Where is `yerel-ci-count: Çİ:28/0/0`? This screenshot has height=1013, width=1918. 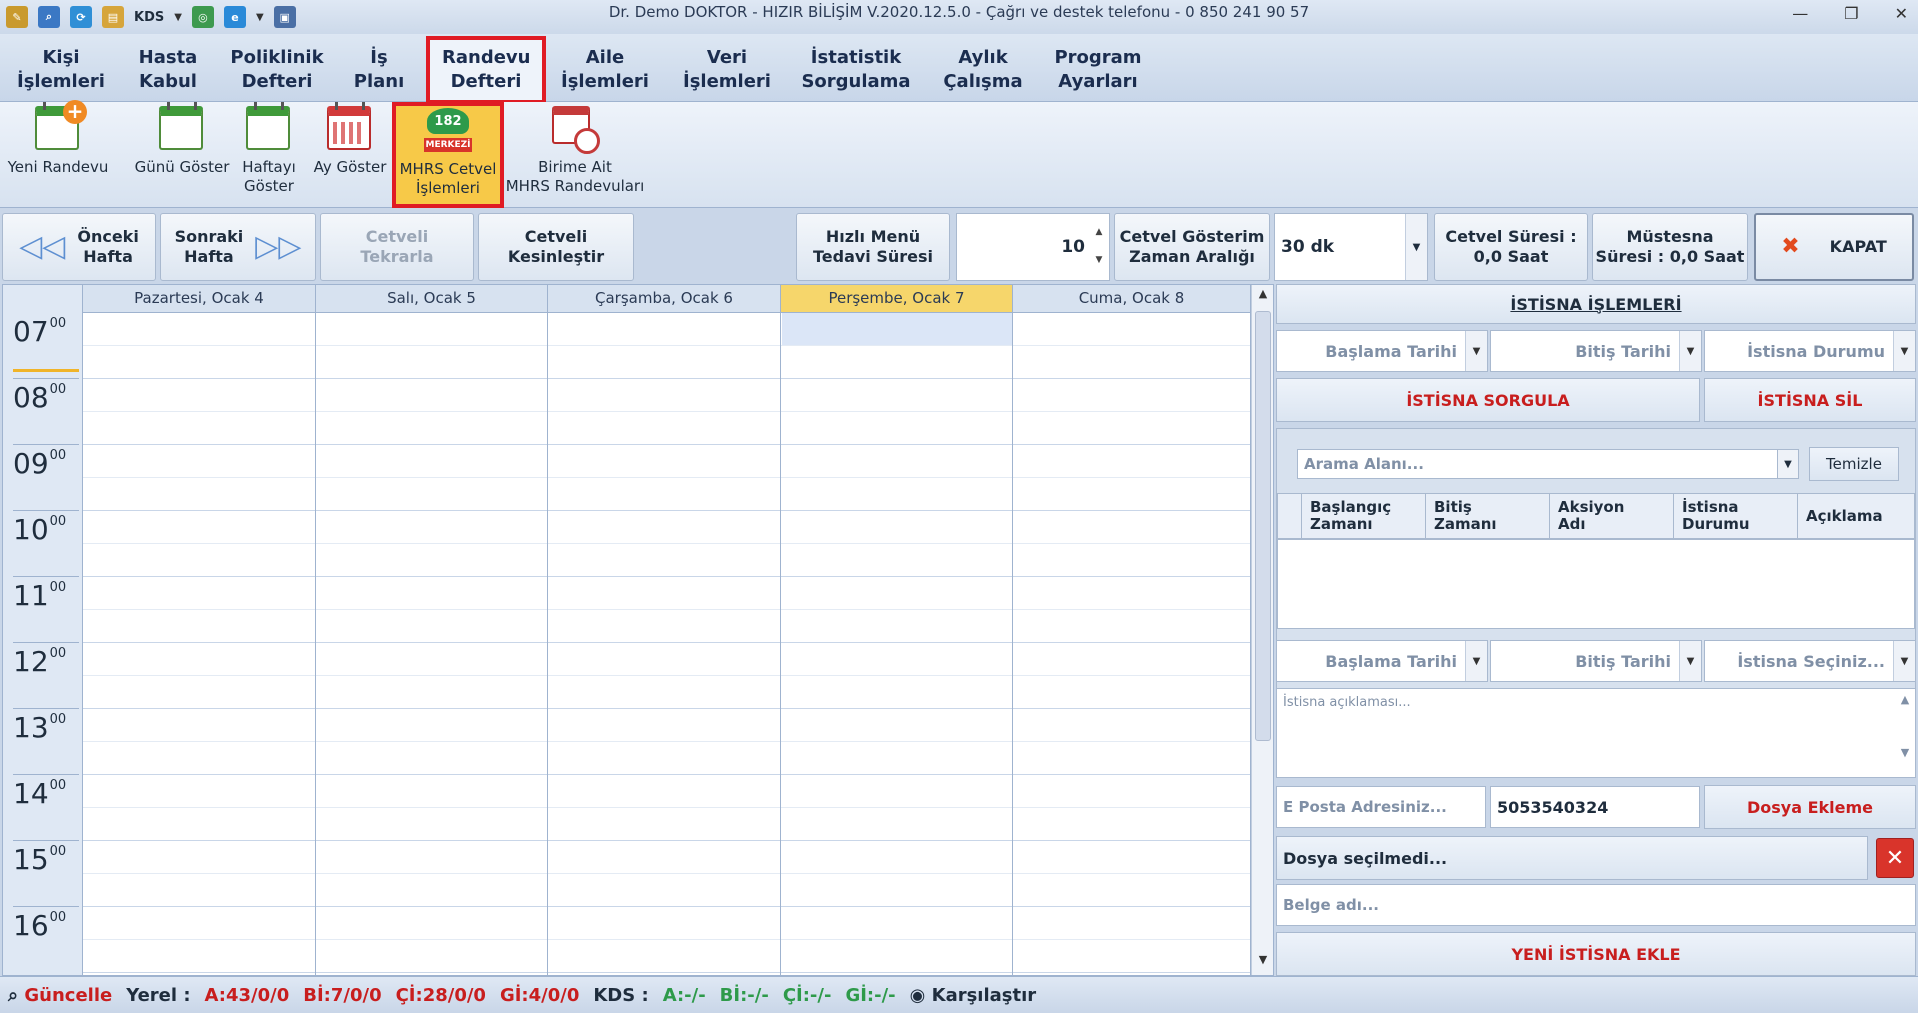 yerel-ci-count: Çİ:28/0/0 is located at coordinates (440, 995).